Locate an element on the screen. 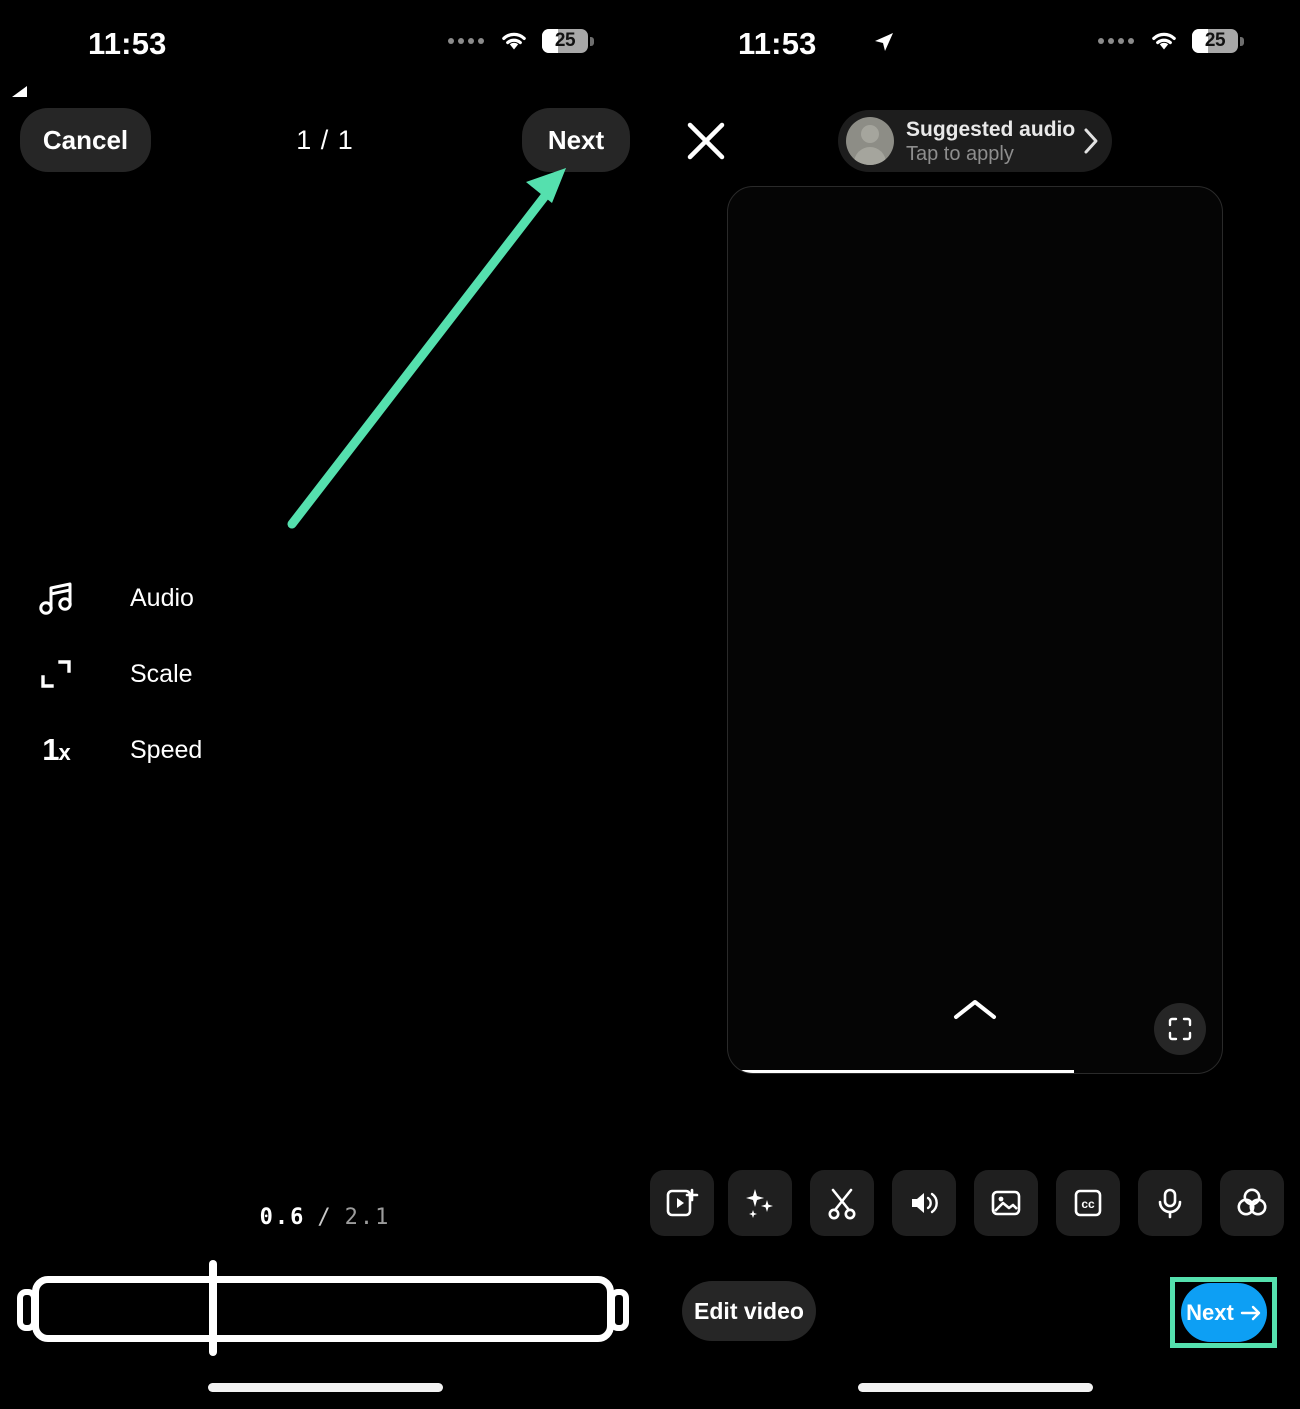 This screenshot has height=1409, width=1300. status-indicators-right: 25 is located at coordinates (1171, 41).